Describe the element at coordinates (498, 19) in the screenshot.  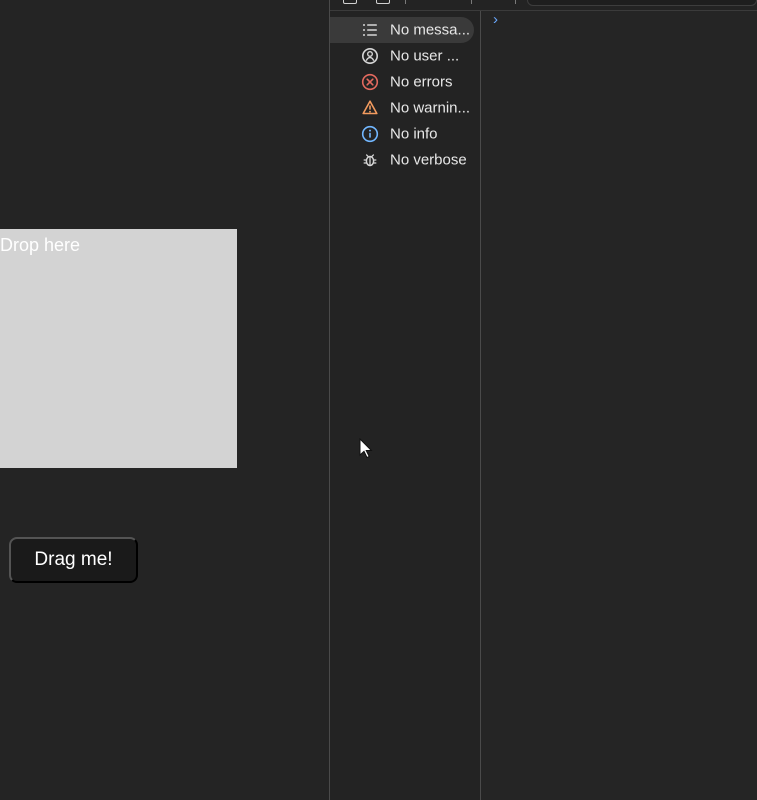
I see `console-prompt-icon: ›` at that location.